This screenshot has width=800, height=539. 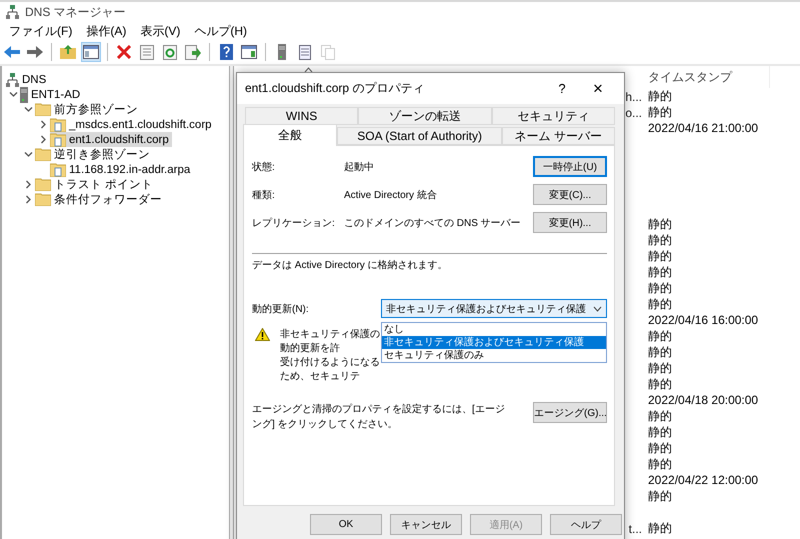 What do you see at coordinates (301, 116) in the screenshot?
I see `tab: WINS` at bounding box center [301, 116].